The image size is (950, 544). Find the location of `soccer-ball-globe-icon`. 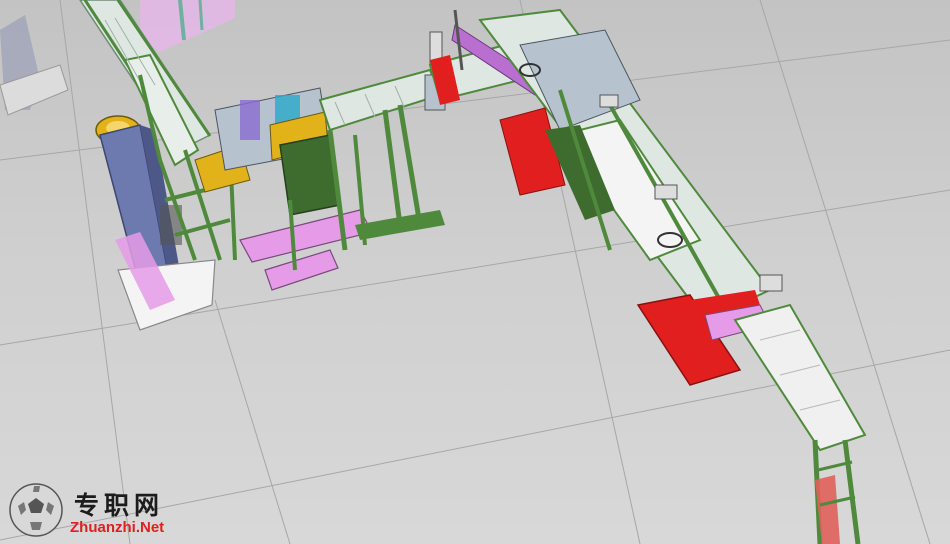

soccer-ball-globe-icon is located at coordinates (36, 510).